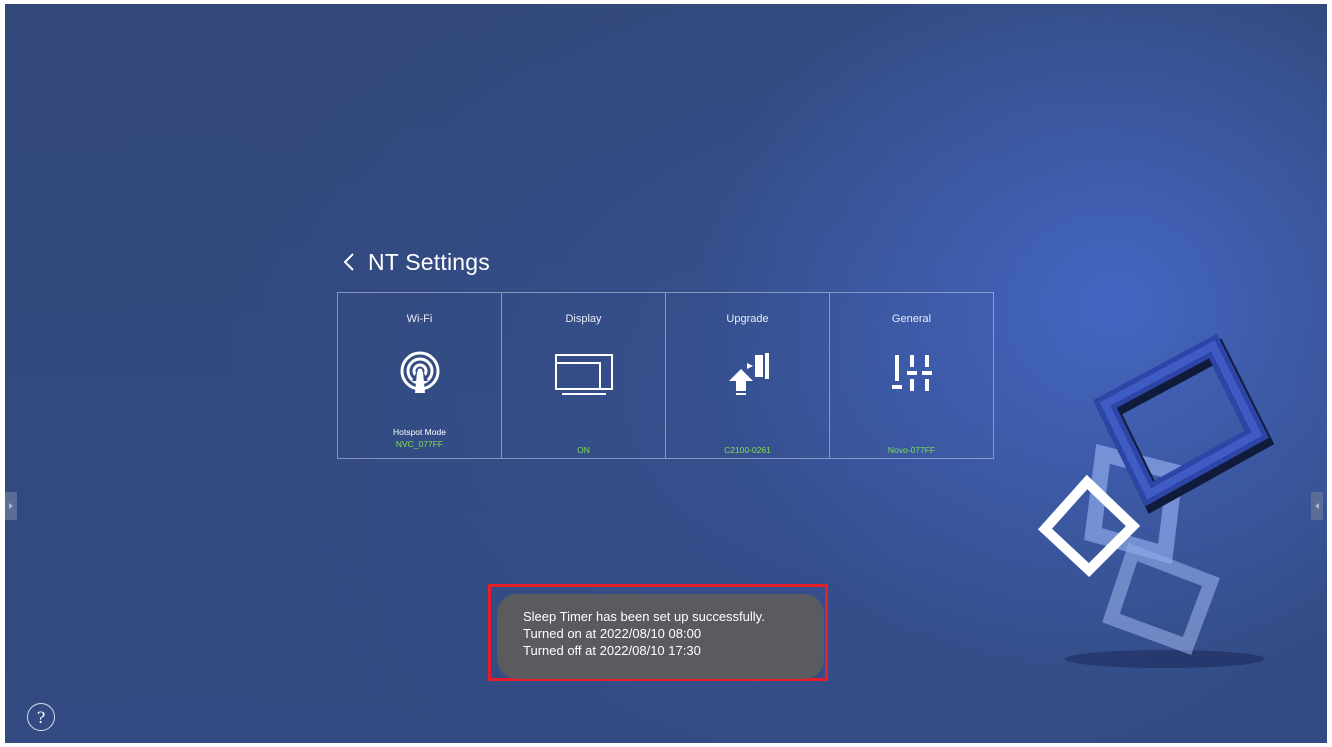 The image size is (1332, 747). I want to click on tile-subtitle: Hotspot Mode, so click(419, 432).